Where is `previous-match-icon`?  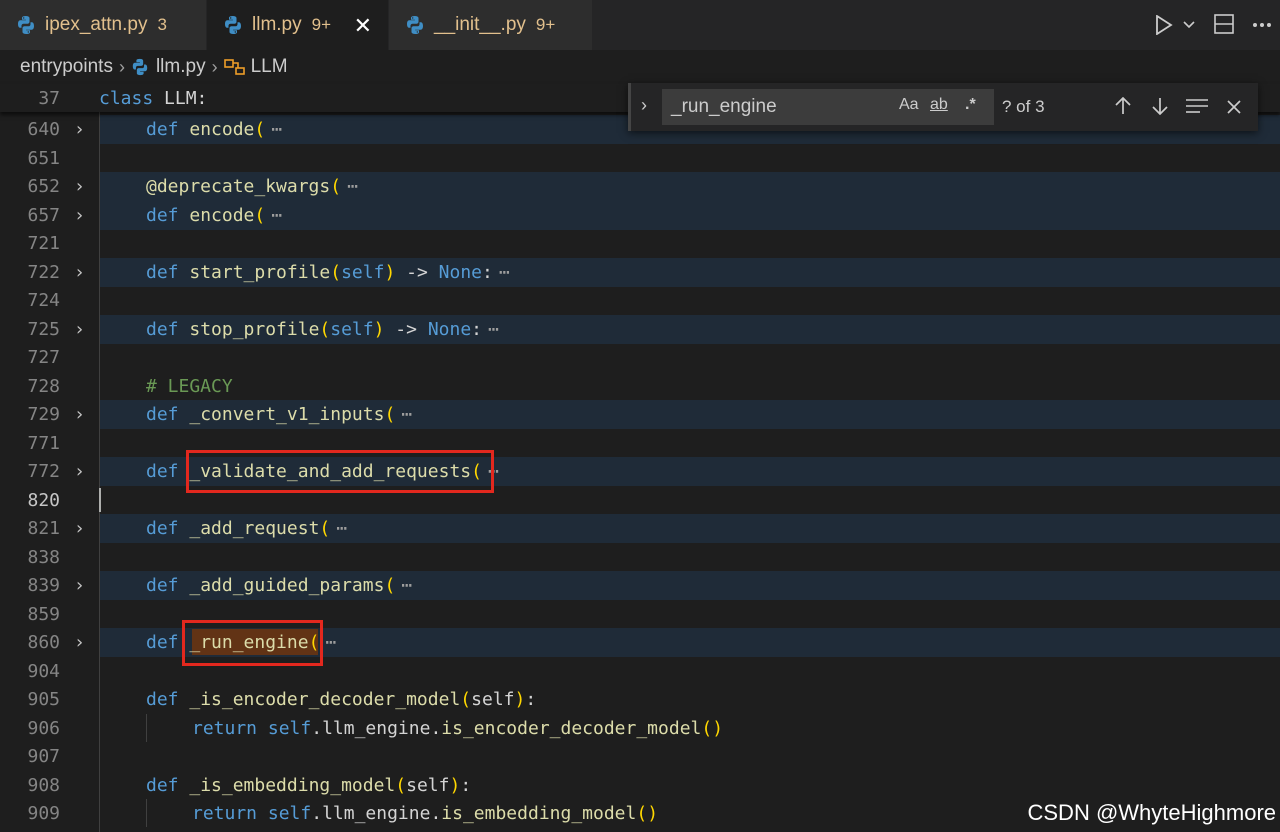
previous-match-icon is located at coordinates (1123, 106).